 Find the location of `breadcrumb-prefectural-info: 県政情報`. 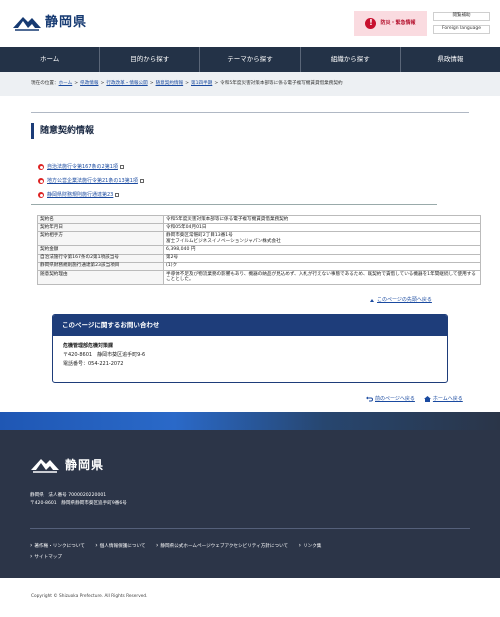

breadcrumb-prefectural-info: 県政情報 is located at coordinates (89, 84).